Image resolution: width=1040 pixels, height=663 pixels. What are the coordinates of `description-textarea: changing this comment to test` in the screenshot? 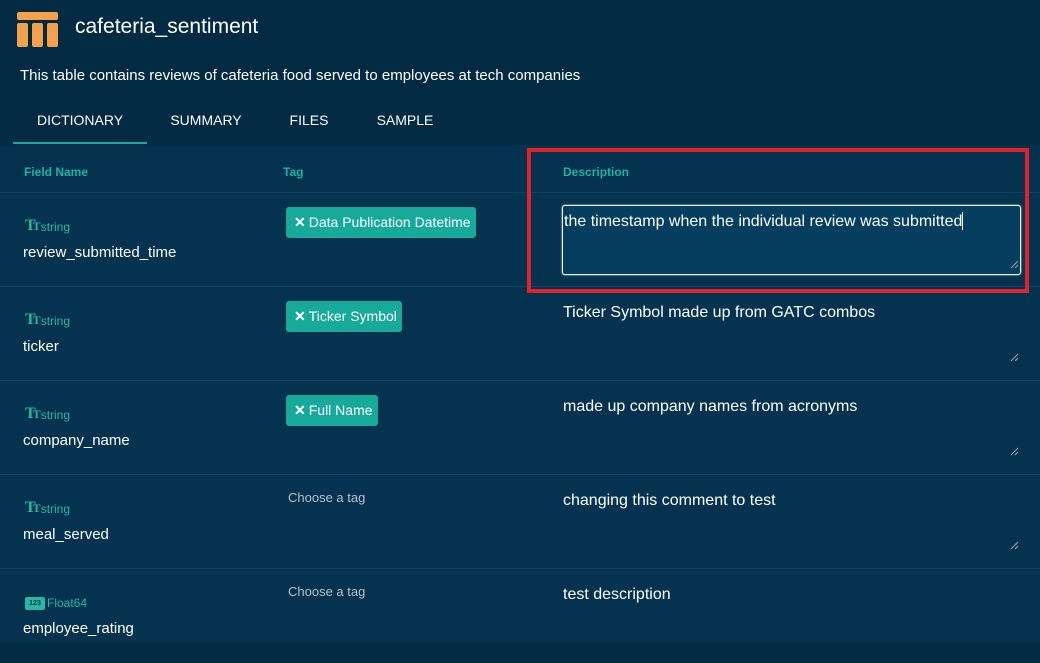 It's located at (791, 521).